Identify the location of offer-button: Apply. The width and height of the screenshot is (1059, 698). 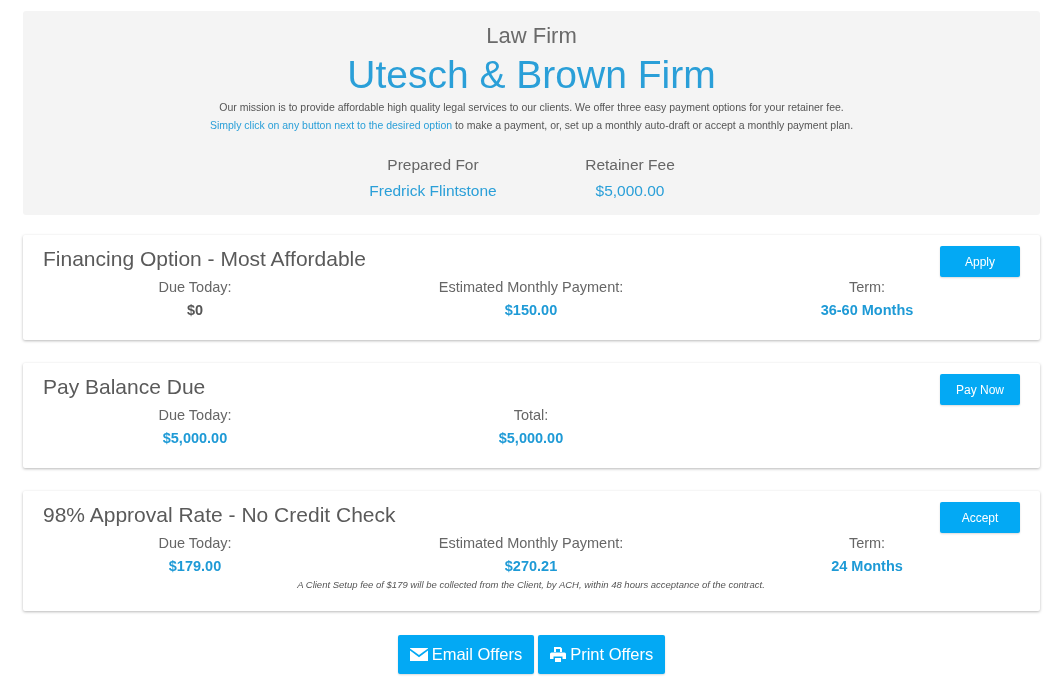
(980, 261).